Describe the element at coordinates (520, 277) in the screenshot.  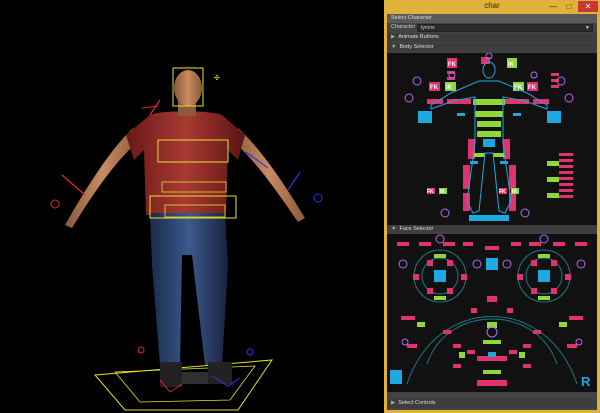
I see `eye-right-inner` at that location.